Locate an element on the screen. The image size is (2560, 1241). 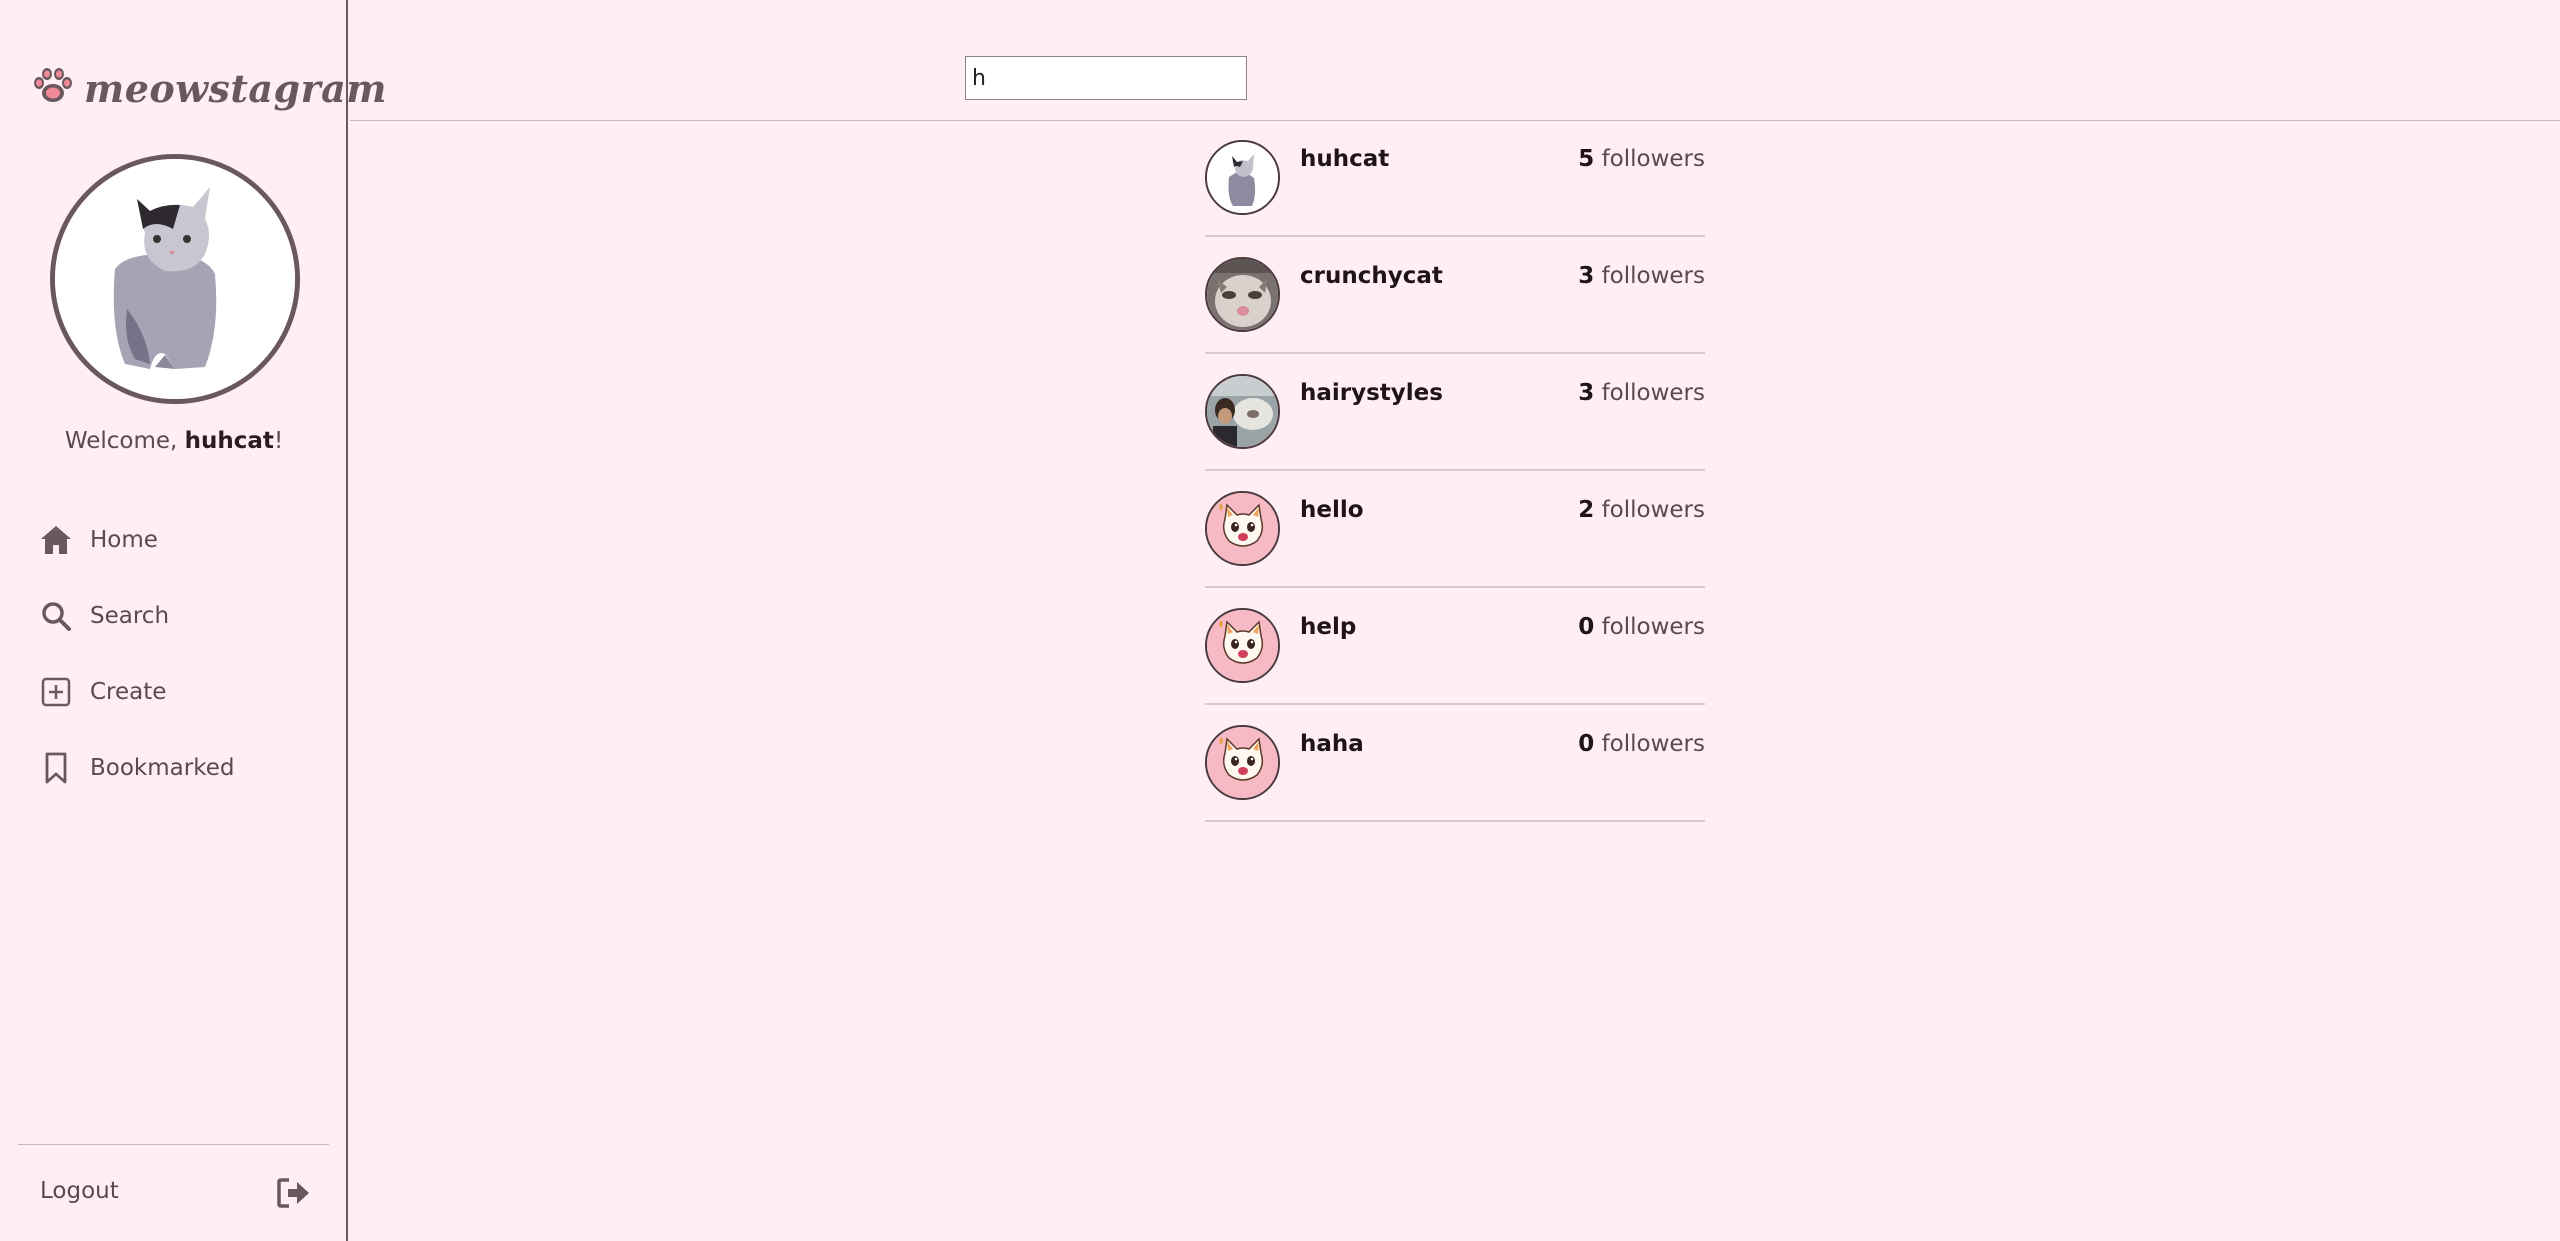
result-username: hairystyles is located at coordinates (1371, 393).